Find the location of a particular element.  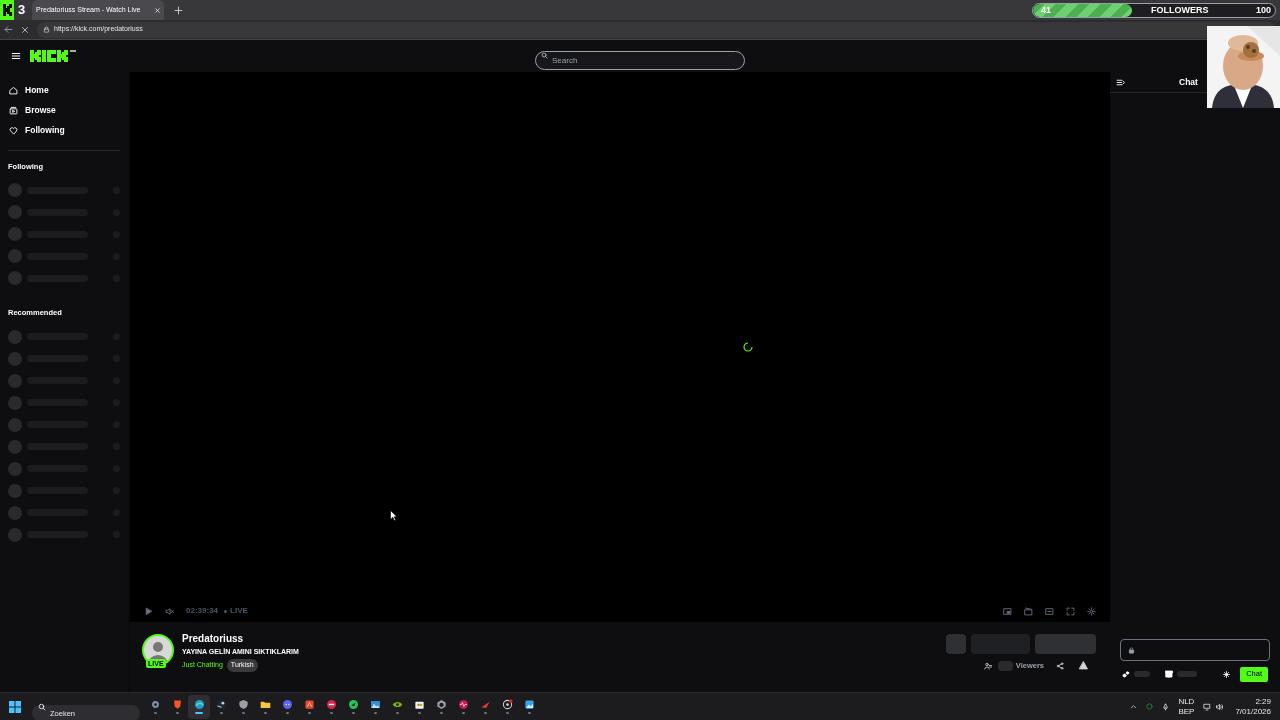

aperture-icon is located at coordinates (507, 704).